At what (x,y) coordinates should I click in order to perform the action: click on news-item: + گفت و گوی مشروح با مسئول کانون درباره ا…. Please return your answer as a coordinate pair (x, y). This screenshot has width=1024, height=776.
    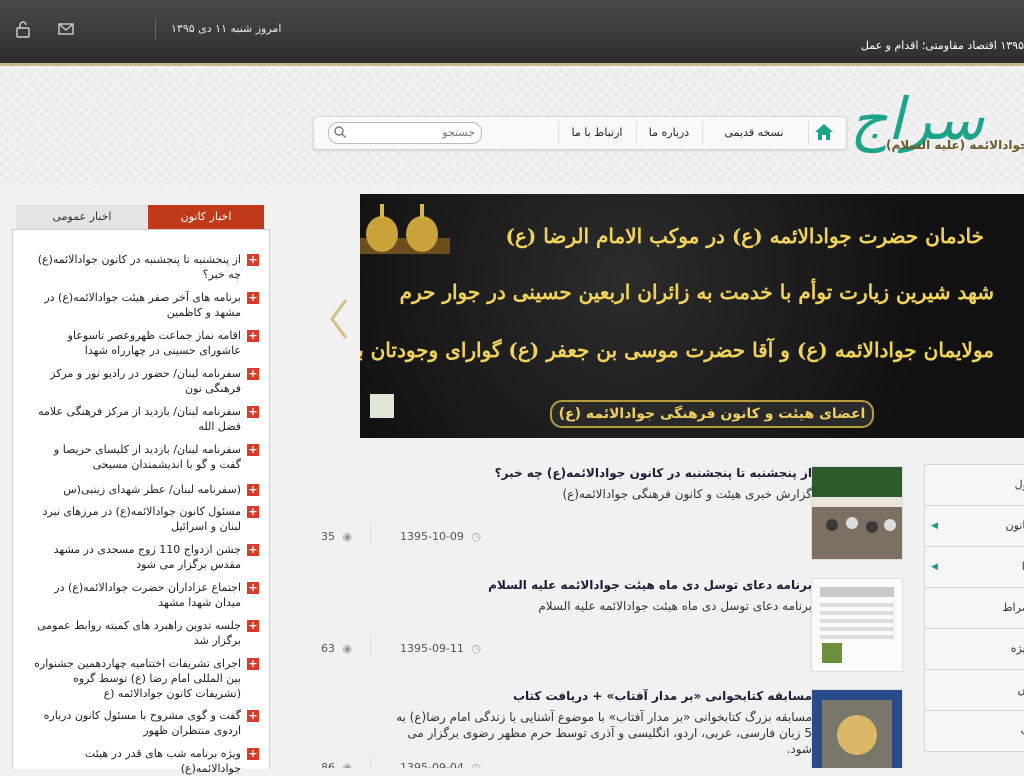
    Looking at the image, I should click on (145, 723).